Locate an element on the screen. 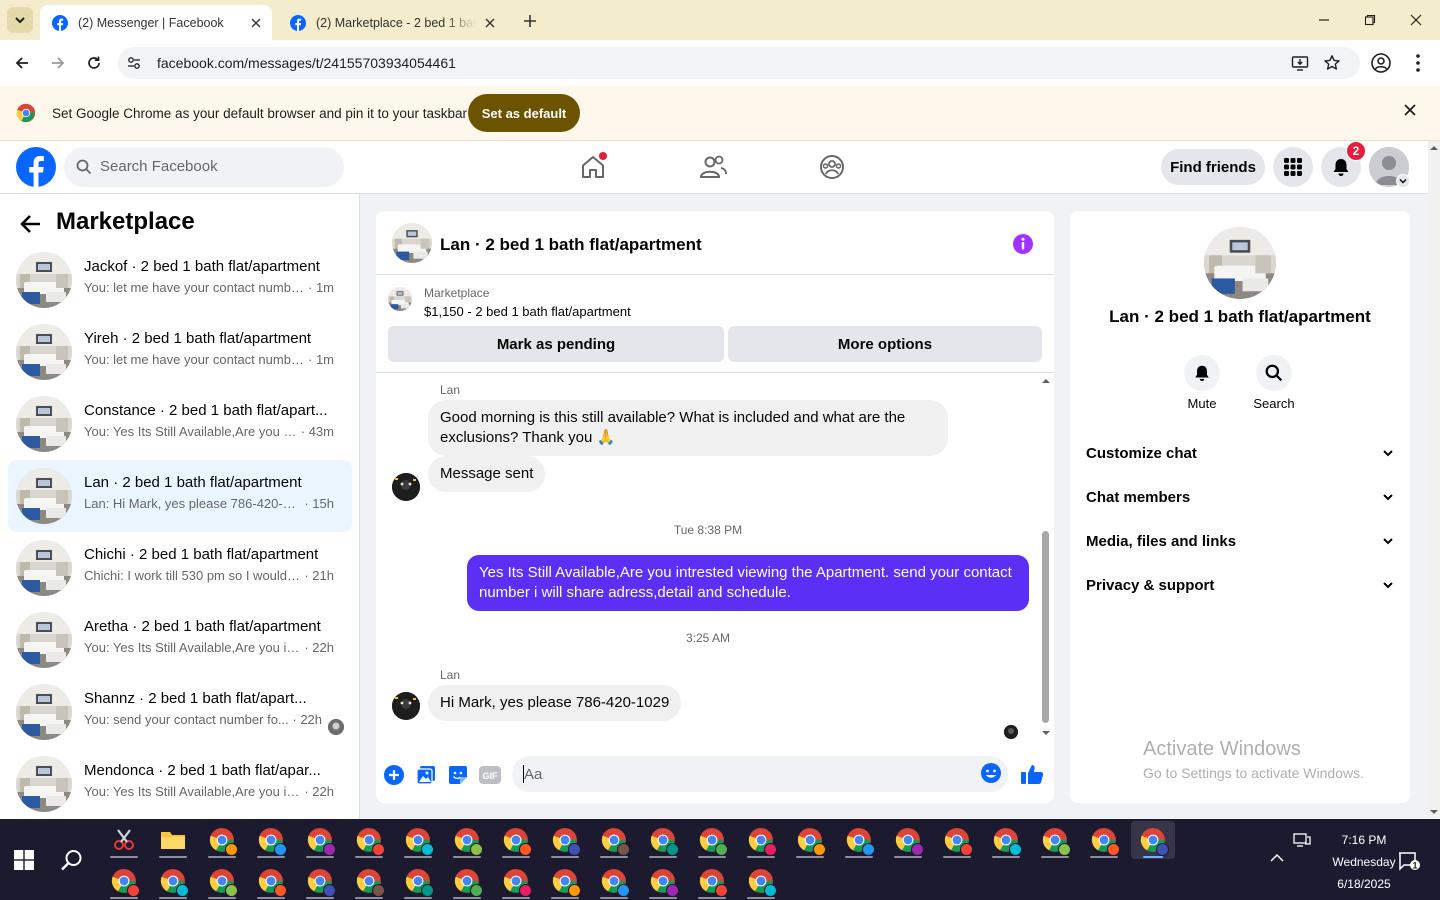 The height and width of the screenshot is (900, 1440). back-arrow-icon is located at coordinates (31, 224).